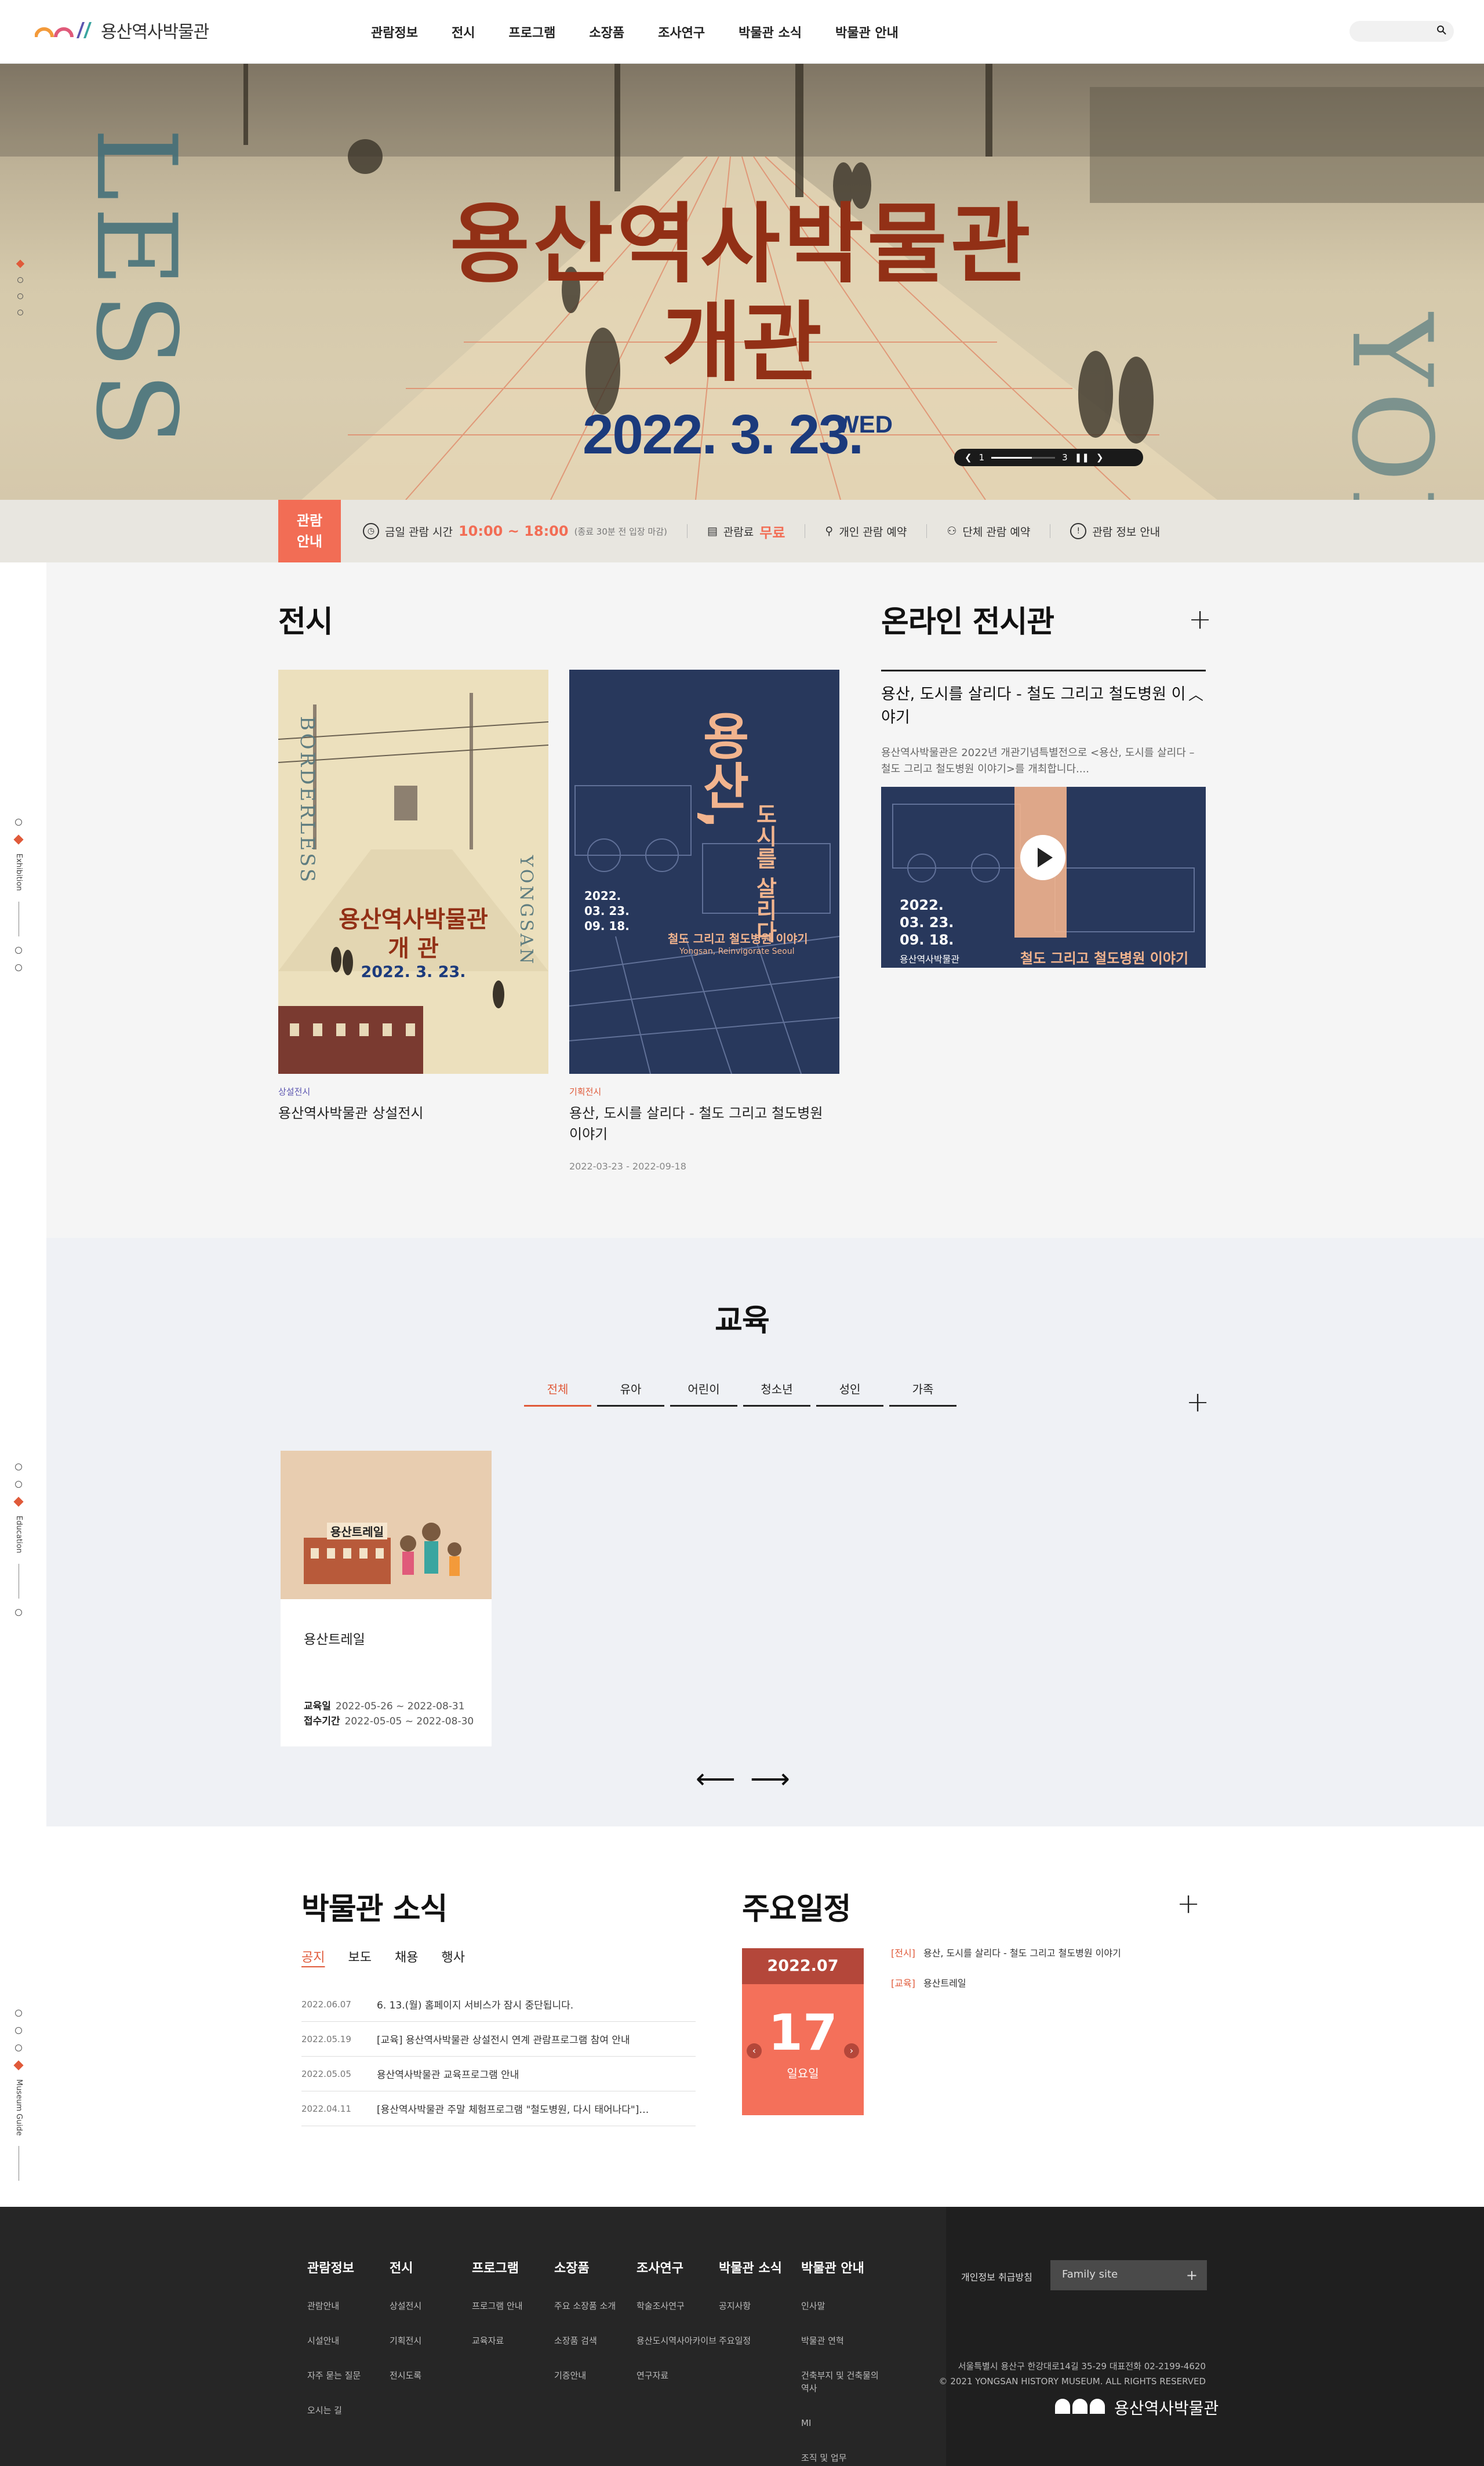  I want to click on tab-event: 행사, so click(453, 1957).